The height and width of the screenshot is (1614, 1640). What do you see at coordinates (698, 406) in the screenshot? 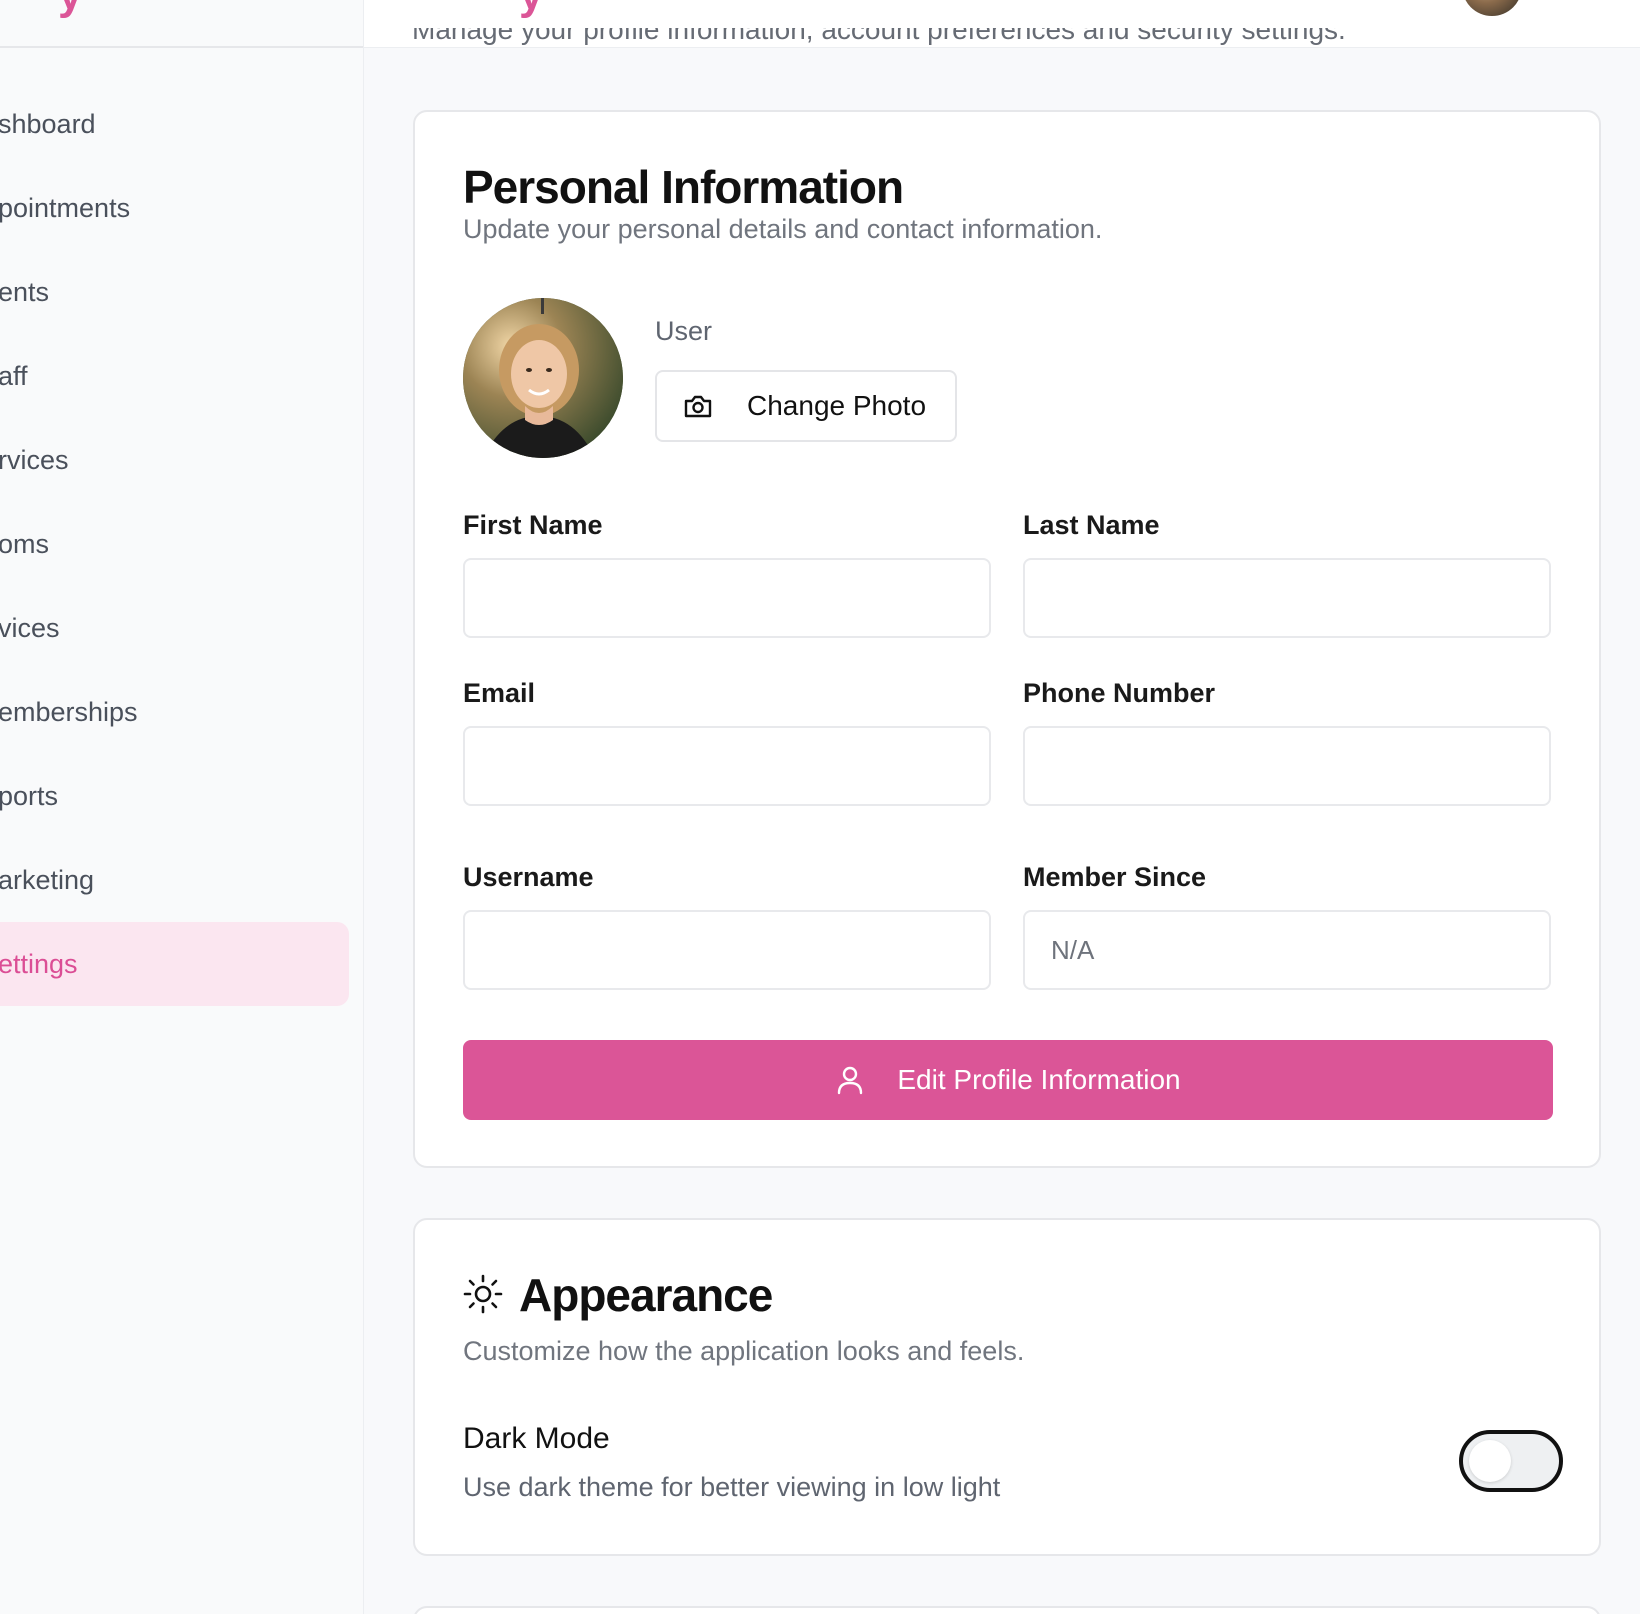
I see `camera-icon` at bounding box center [698, 406].